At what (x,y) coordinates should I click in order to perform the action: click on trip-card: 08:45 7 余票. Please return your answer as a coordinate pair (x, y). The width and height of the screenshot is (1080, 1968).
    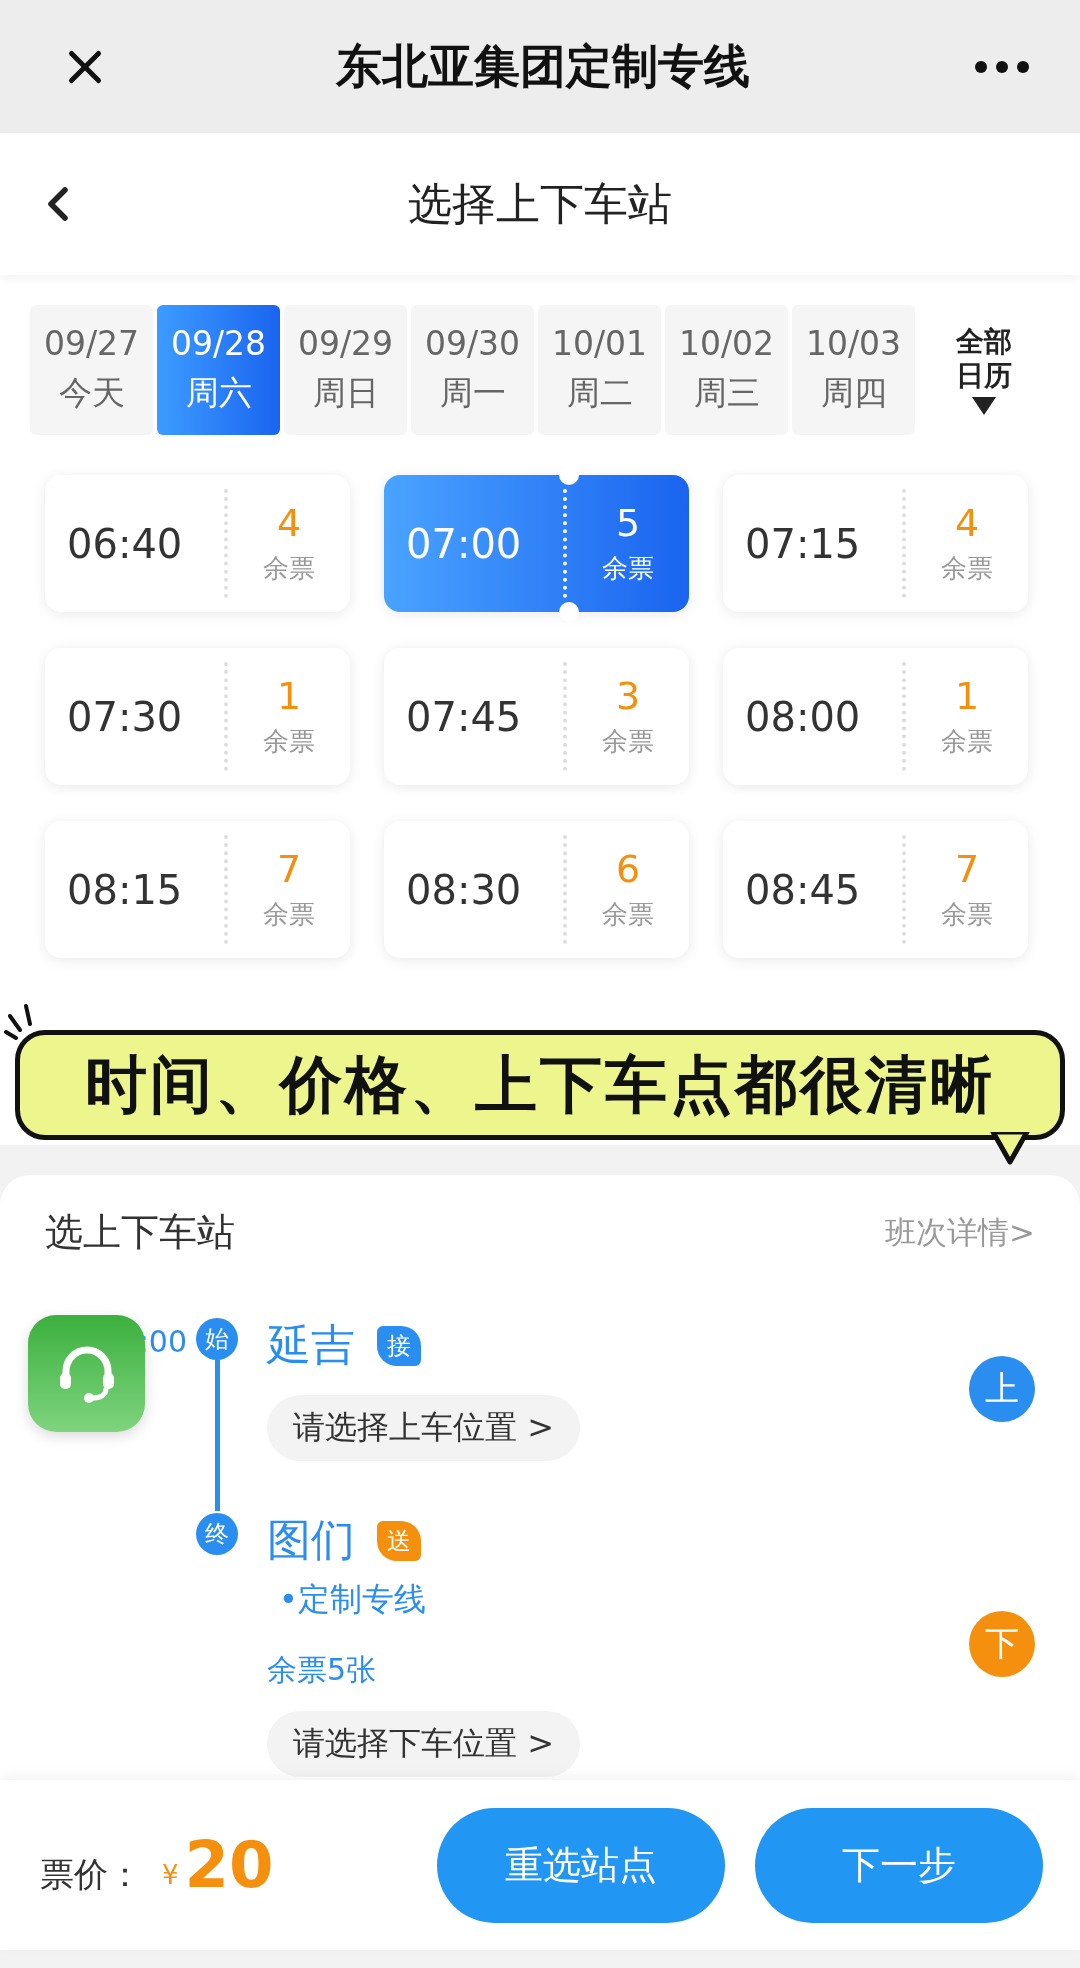
    Looking at the image, I should click on (875, 889).